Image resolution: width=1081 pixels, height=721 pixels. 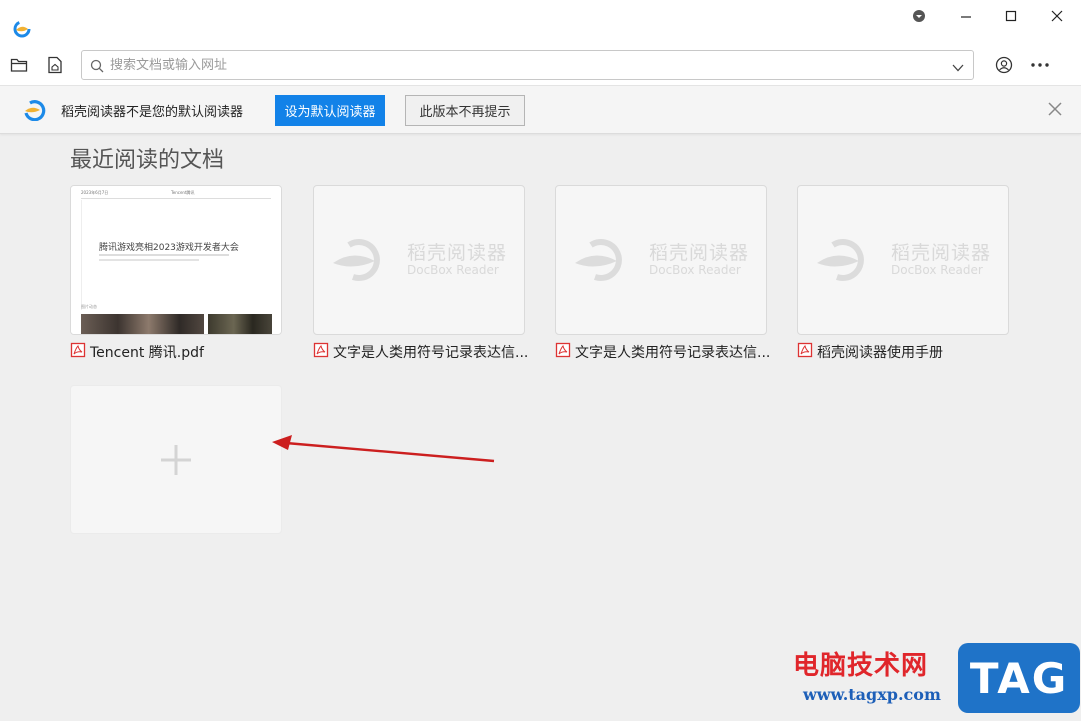 I want to click on thumbnail-title: 腾讯游戏亮相2023游戏开发者大会, so click(x=169, y=248).